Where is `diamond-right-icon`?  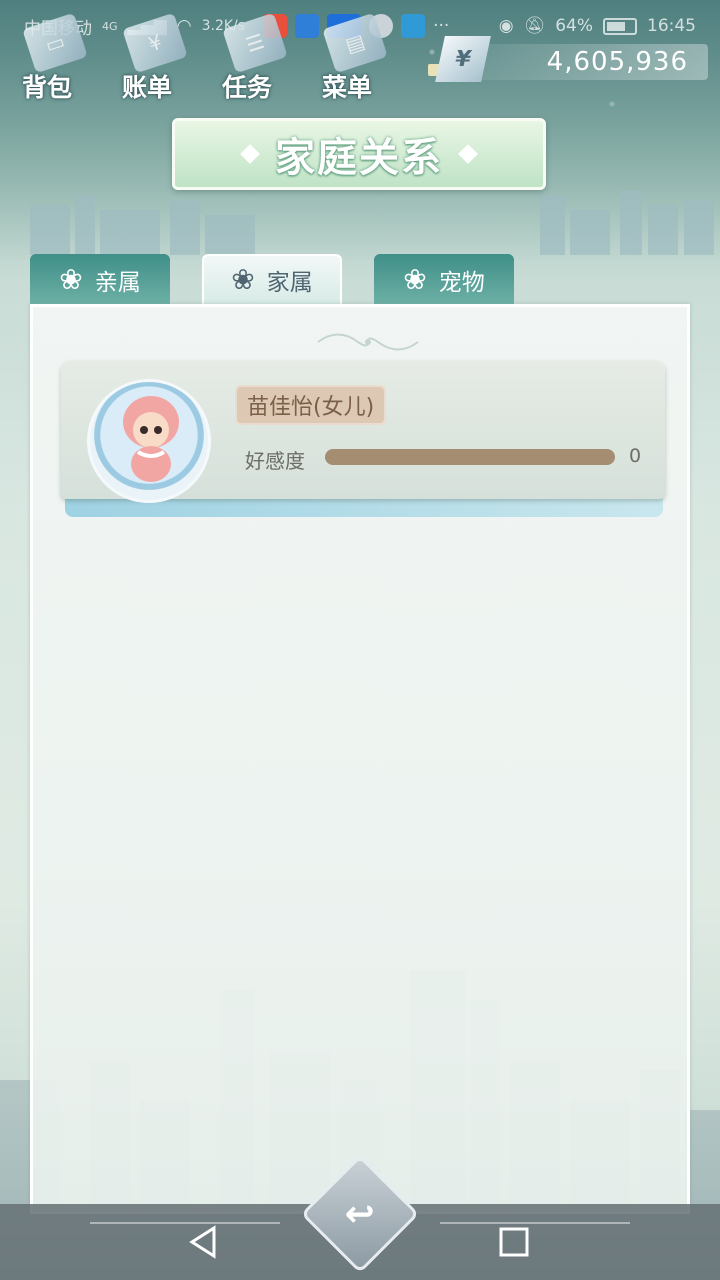 diamond-right-icon is located at coordinates (468, 154).